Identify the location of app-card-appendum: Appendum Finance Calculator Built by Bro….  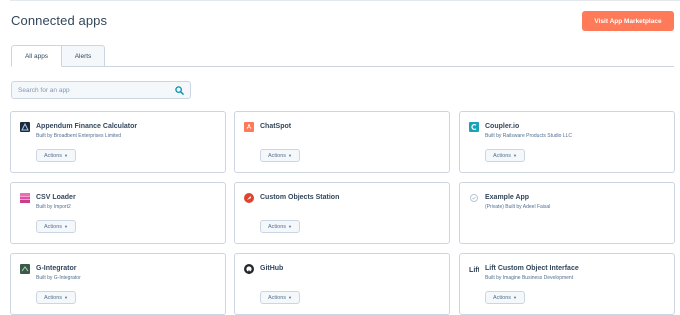
(118, 142).